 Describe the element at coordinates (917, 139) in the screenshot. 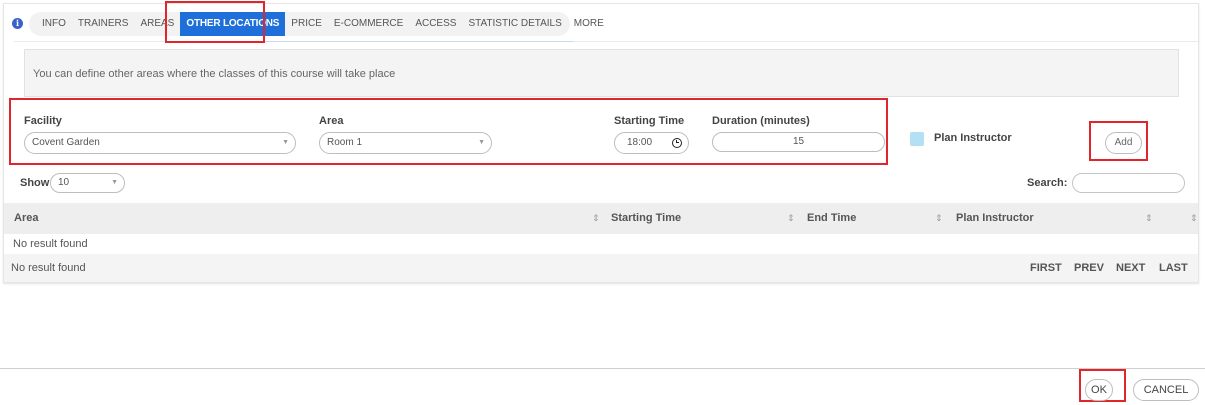

I see `plan-instructor-checkbox` at that location.